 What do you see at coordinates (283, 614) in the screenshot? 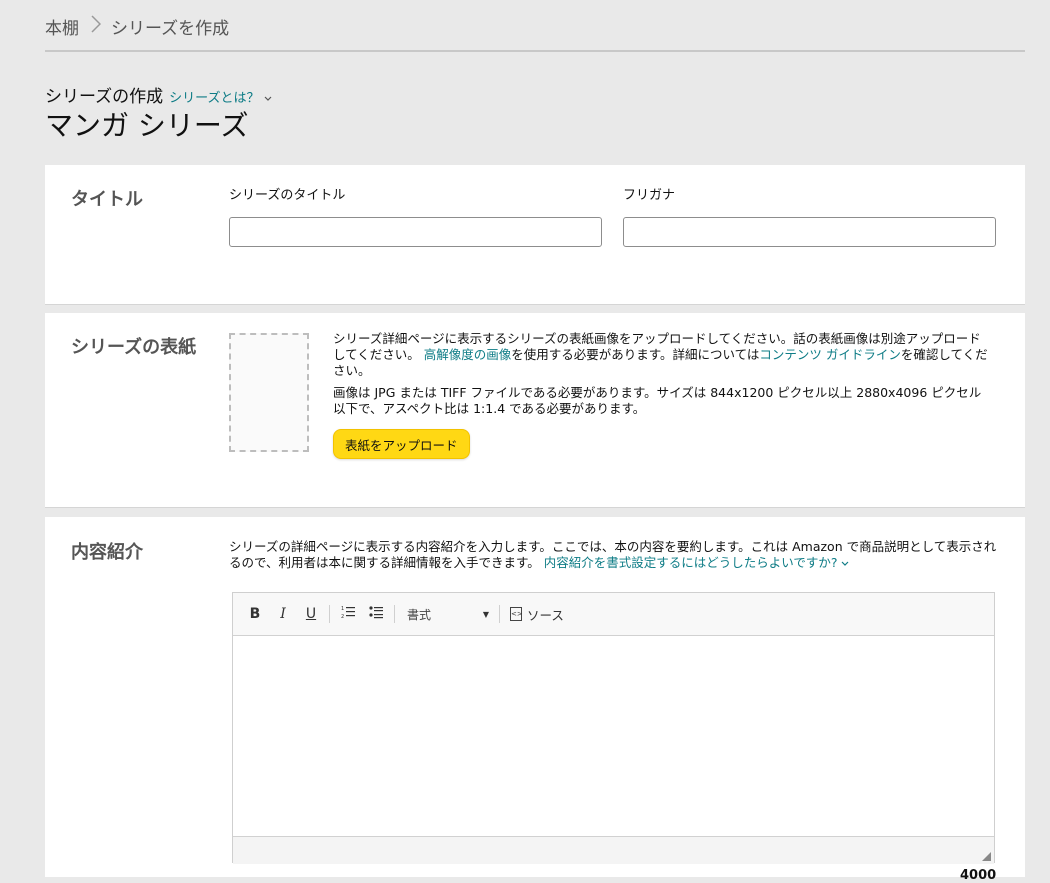
I see `italic-button: I` at bounding box center [283, 614].